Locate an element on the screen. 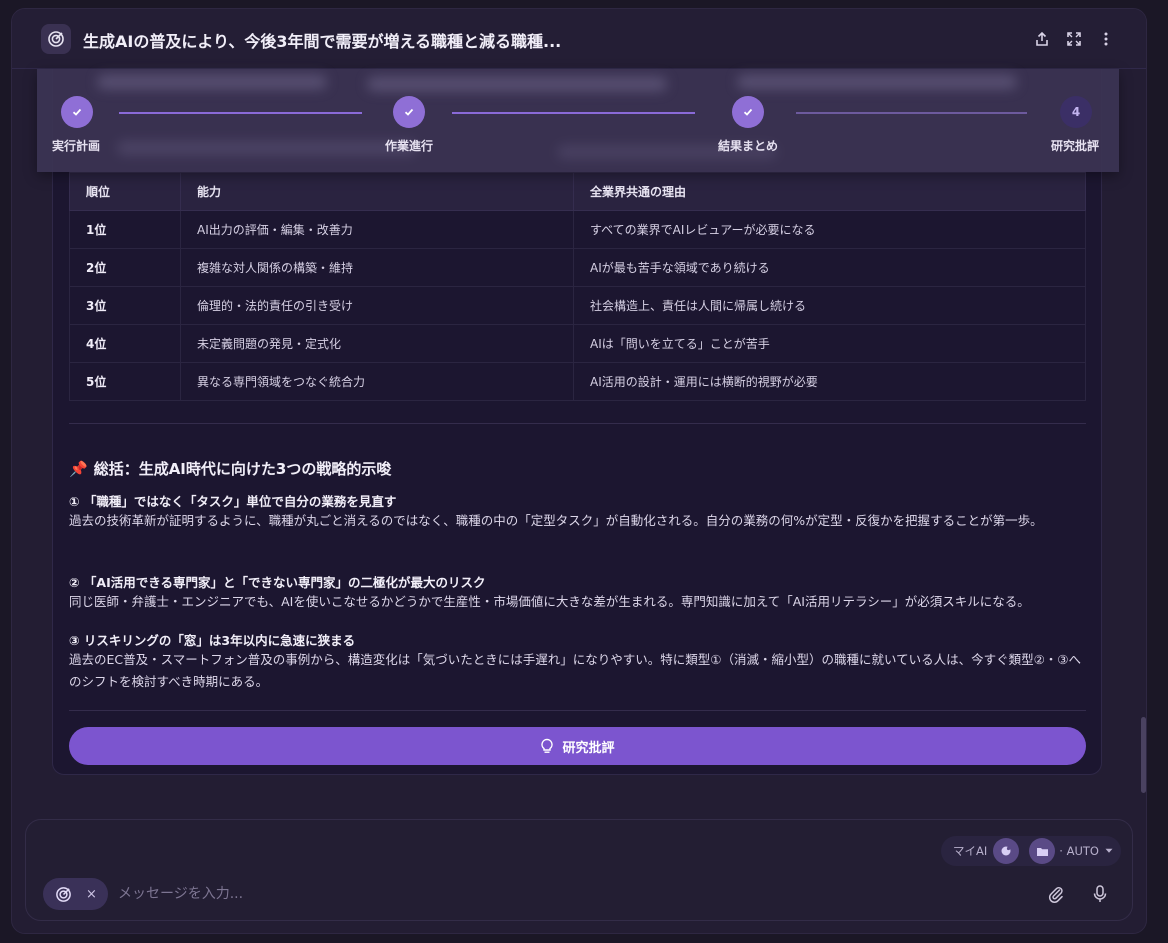  table-cell-rank: 1位 is located at coordinates (125, 229).